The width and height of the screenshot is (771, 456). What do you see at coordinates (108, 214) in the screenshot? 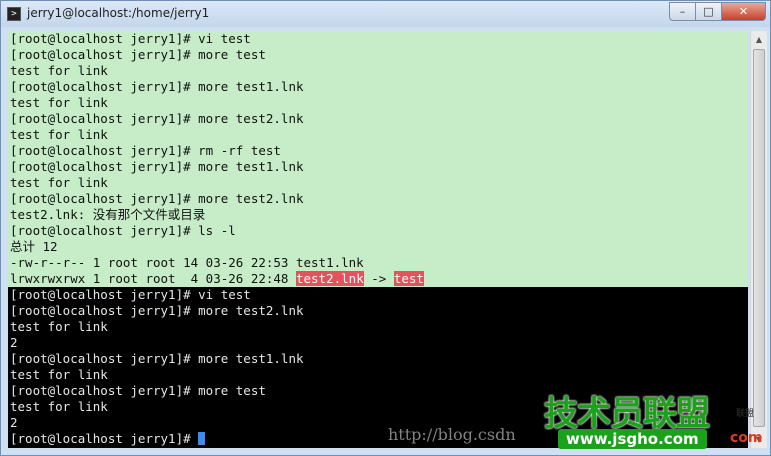
I see `terminal-line: test2.lnk: 没有那个文件或目录` at bounding box center [108, 214].